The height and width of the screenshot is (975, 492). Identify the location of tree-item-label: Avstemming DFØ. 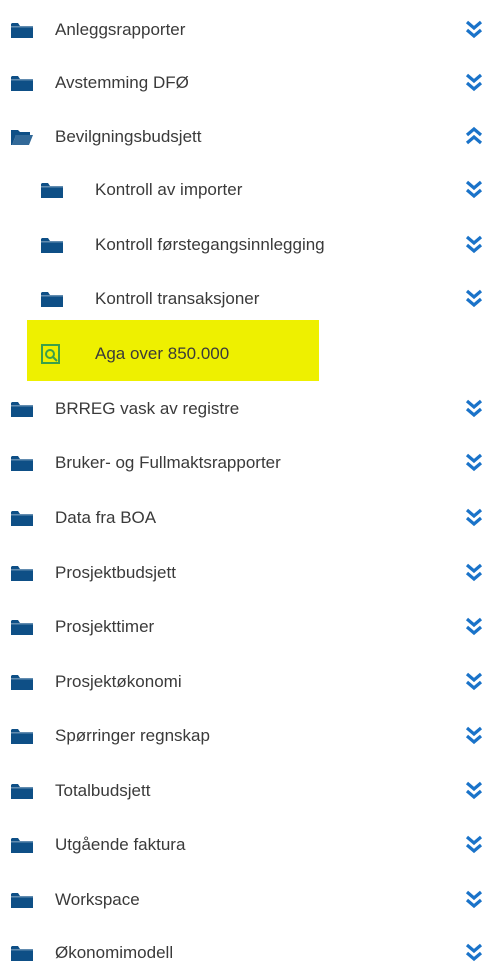
(122, 82).